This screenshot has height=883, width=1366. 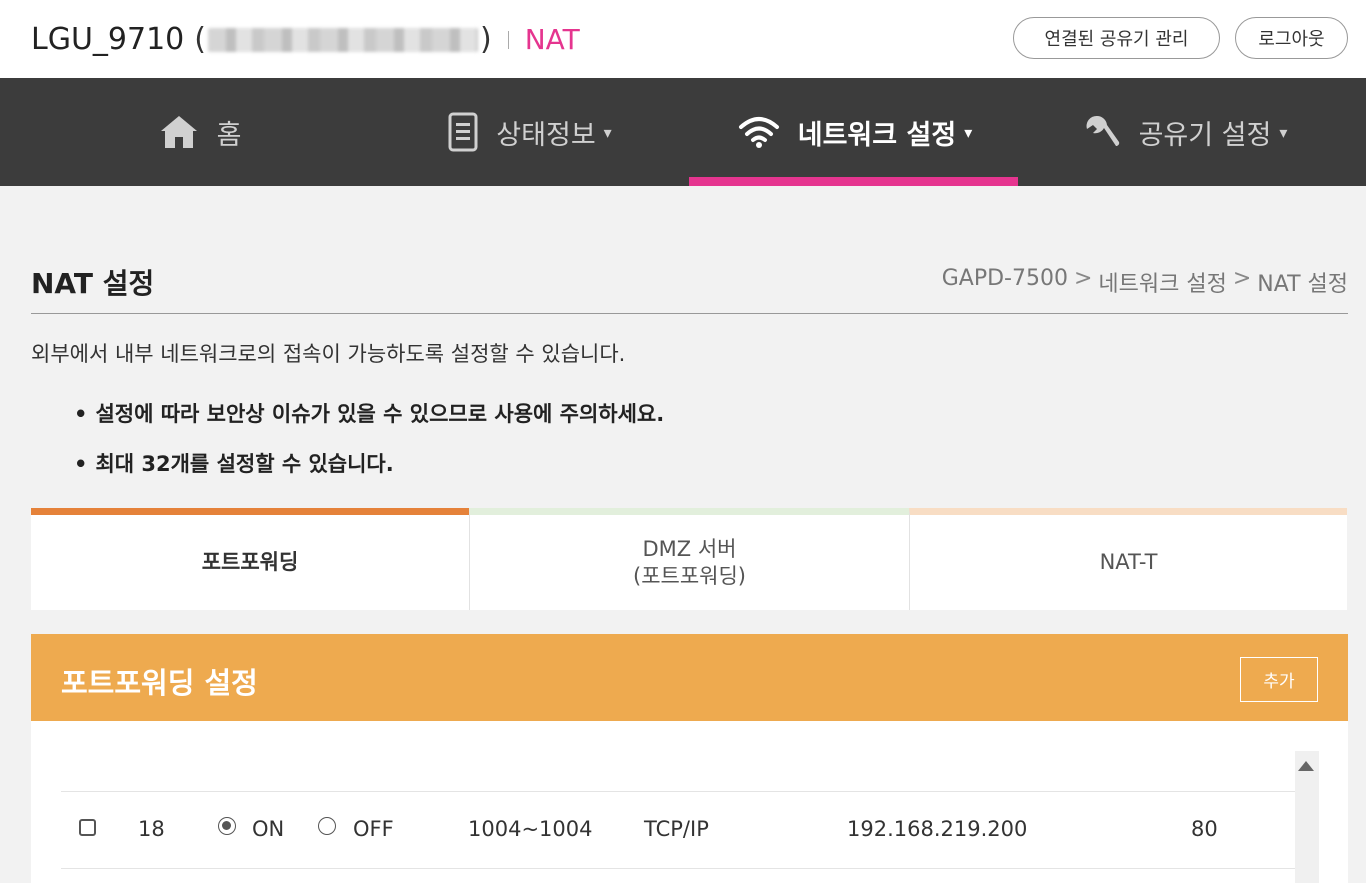 What do you see at coordinates (486, 39) in the screenshot?
I see `close-paren: )` at bounding box center [486, 39].